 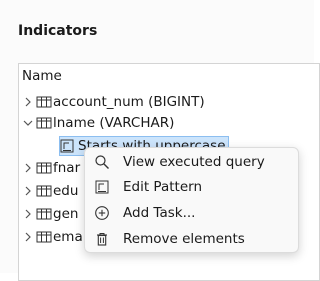 What do you see at coordinates (114, 123) in the screenshot?
I see `tree-row-label: lname (VARCHAR)` at bounding box center [114, 123].